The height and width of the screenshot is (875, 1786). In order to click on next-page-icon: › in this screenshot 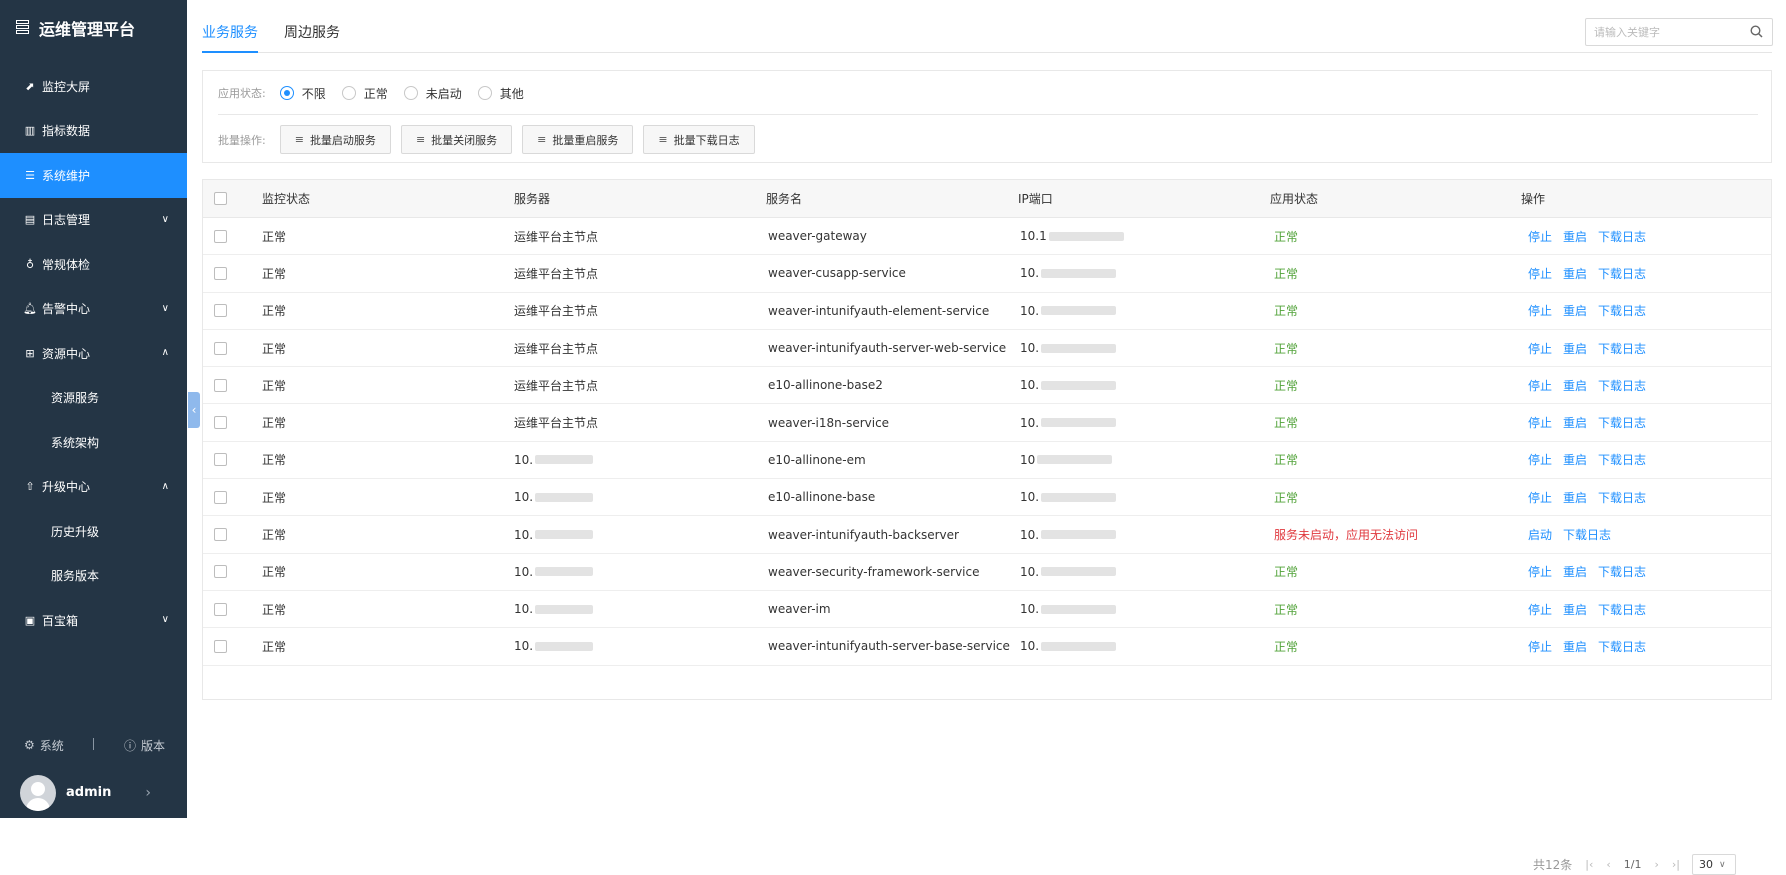, I will do `click(1657, 864)`.